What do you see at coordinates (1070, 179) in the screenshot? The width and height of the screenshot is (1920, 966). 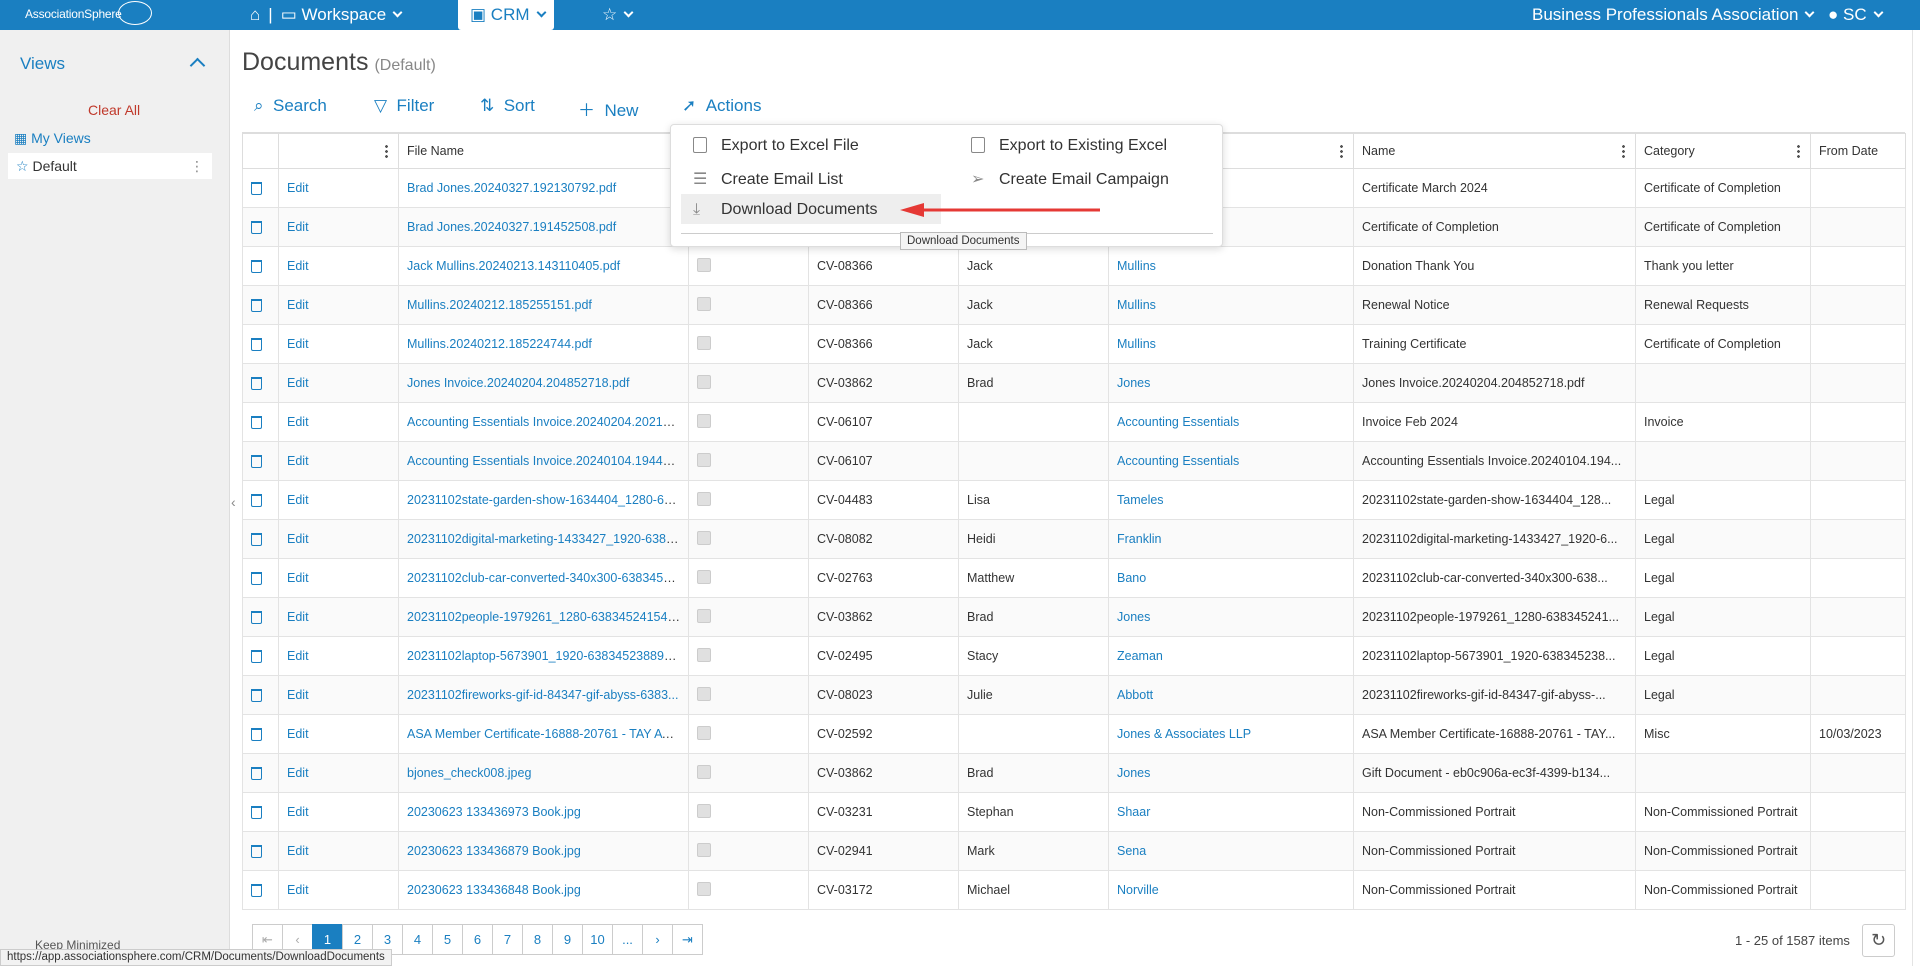 I see `menu-item-create-email-campaign: ➢ Create Email Campaign` at bounding box center [1070, 179].